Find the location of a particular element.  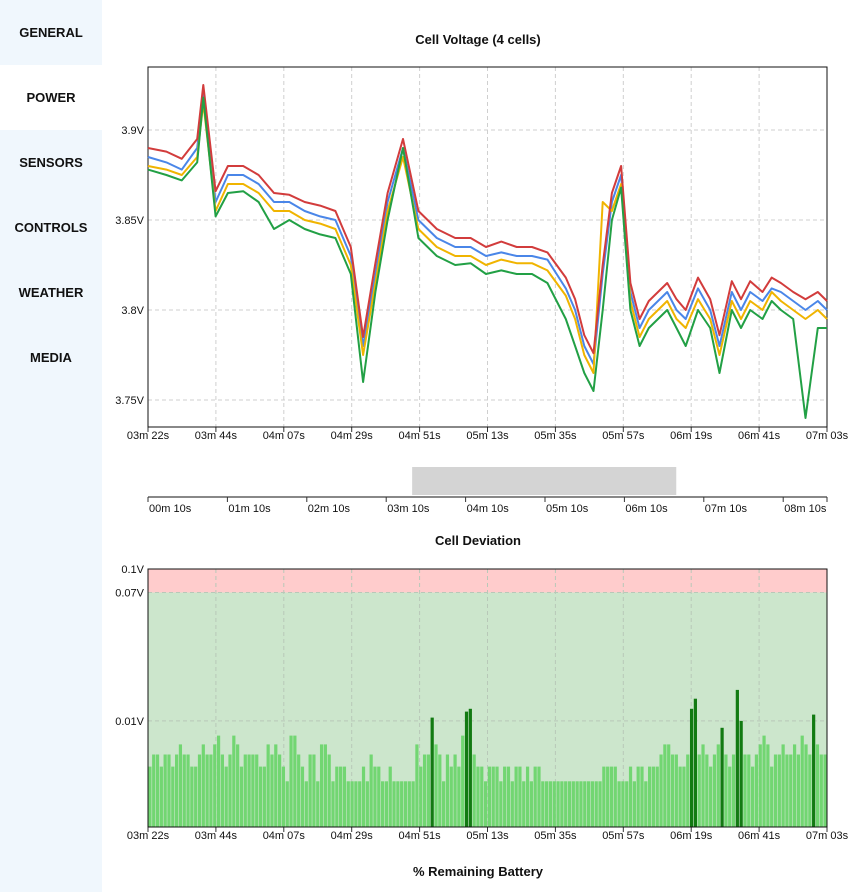

voltage-y-tick-label: 3.75V is located at coordinates (129, 401).